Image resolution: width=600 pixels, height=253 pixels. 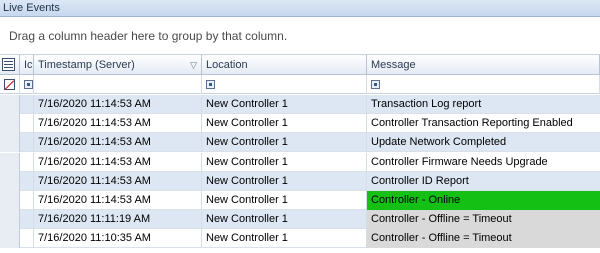 I want to click on message-cell: Controller Transaction Reporting Enabled, so click(x=472, y=123).